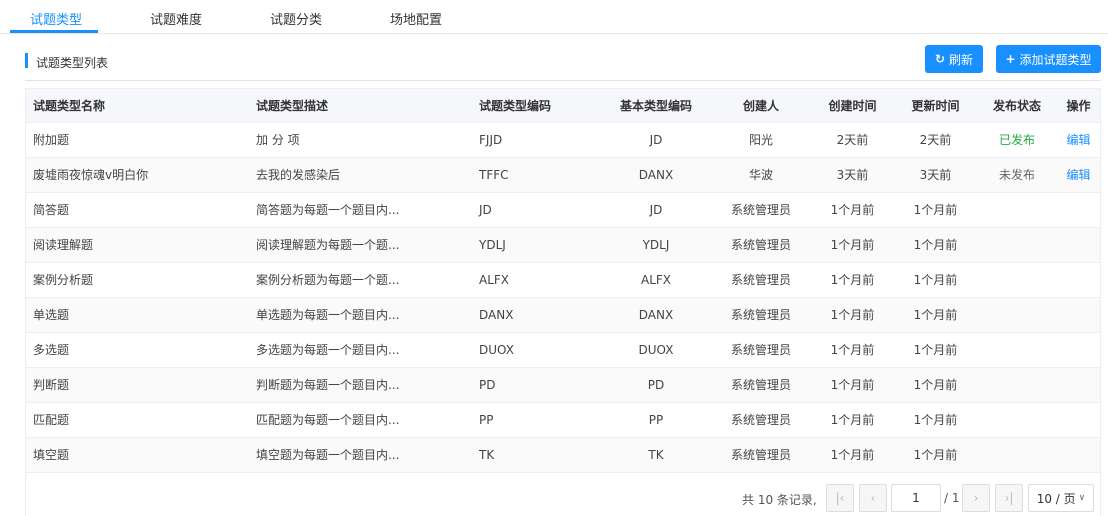 This screenshot has height=516, width=1108. Describe the element at coordinates (935, 106) in the screenshot. I see `header-updated-time: 更新时间` at that location.